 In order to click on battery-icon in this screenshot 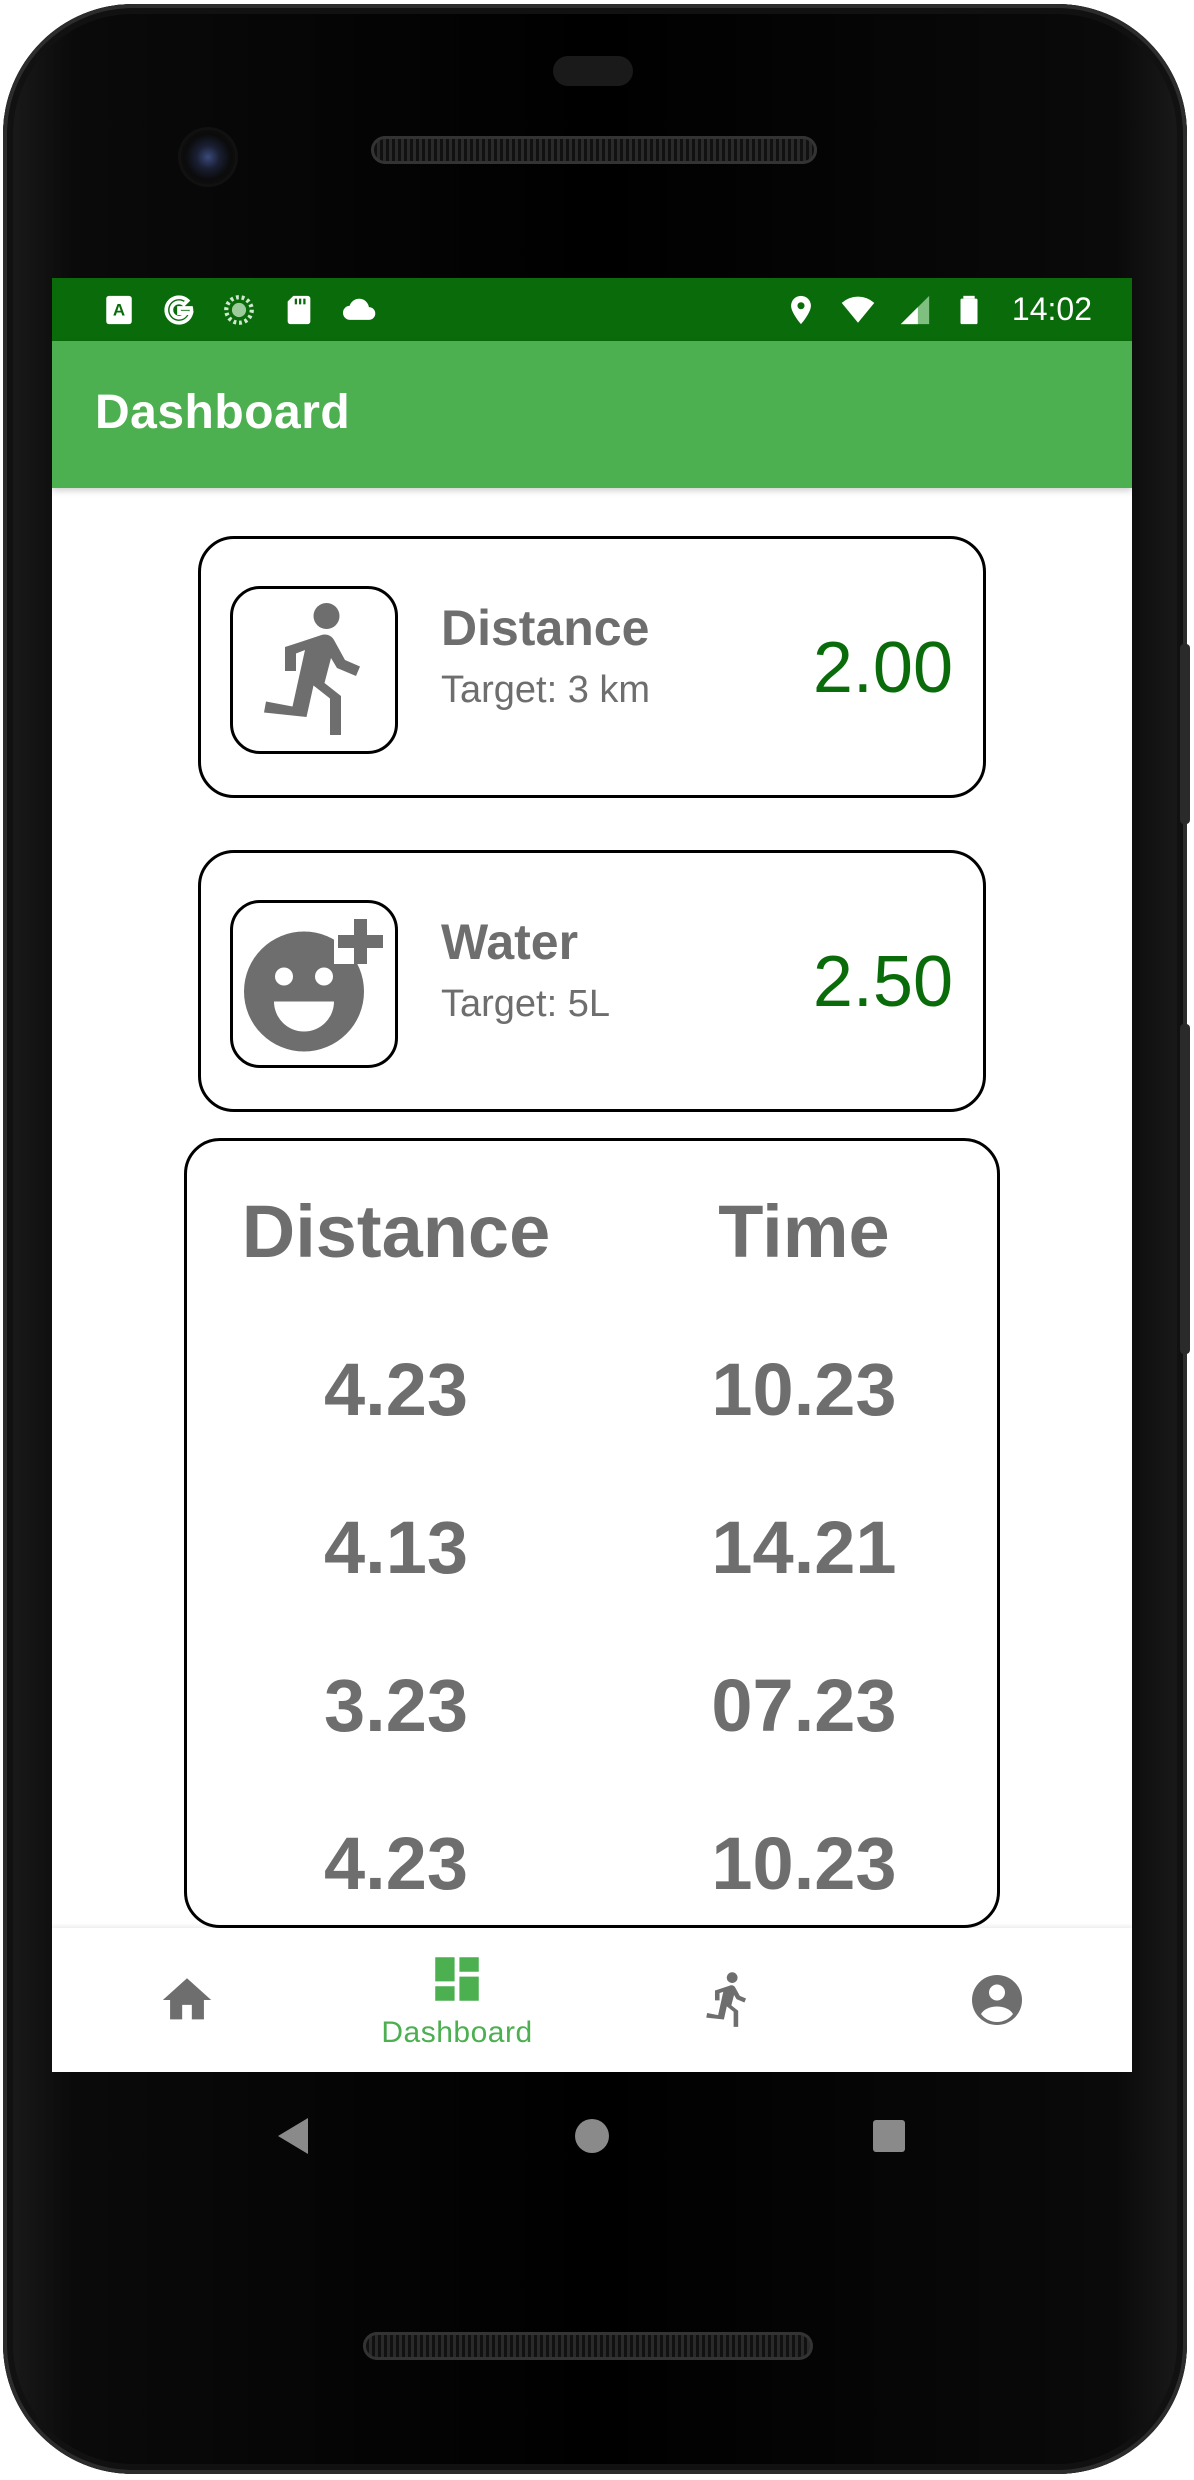, I will do `click(969, 309)`.